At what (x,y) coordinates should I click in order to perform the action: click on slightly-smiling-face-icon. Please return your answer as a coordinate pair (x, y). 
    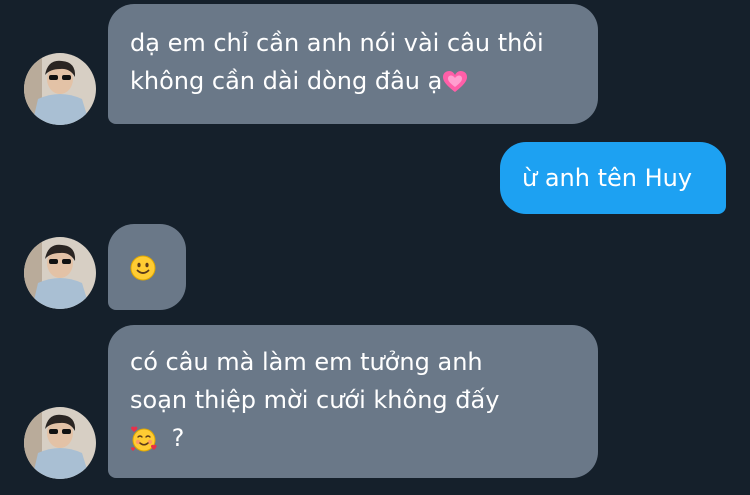
    Looking at the image, I should click on (143, 268).